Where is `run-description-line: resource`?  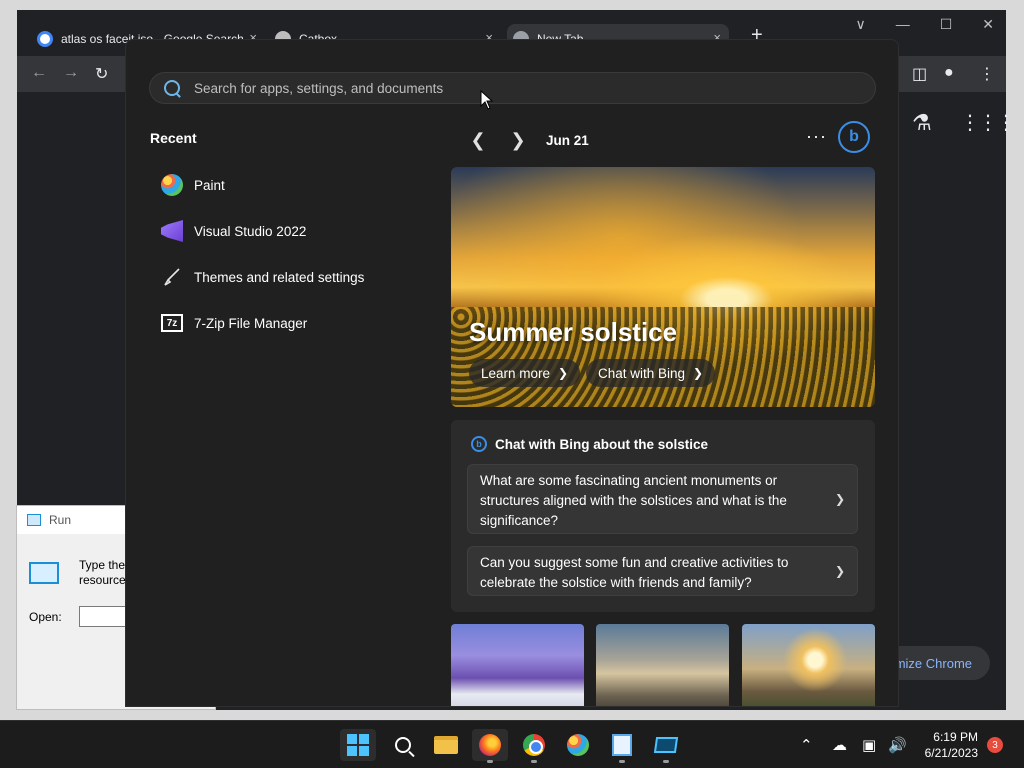 run-description-line: resource is located at coordinates (102, 580).